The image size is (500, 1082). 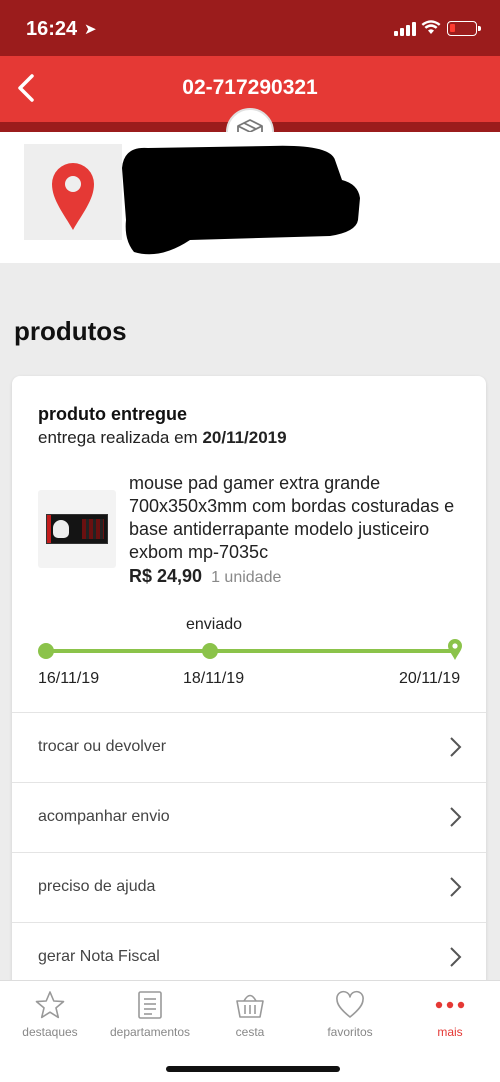 What do you see at coordinates (450, 1005) in the screenshot?
I see `more-icon` at bounding box center [450, 1005].